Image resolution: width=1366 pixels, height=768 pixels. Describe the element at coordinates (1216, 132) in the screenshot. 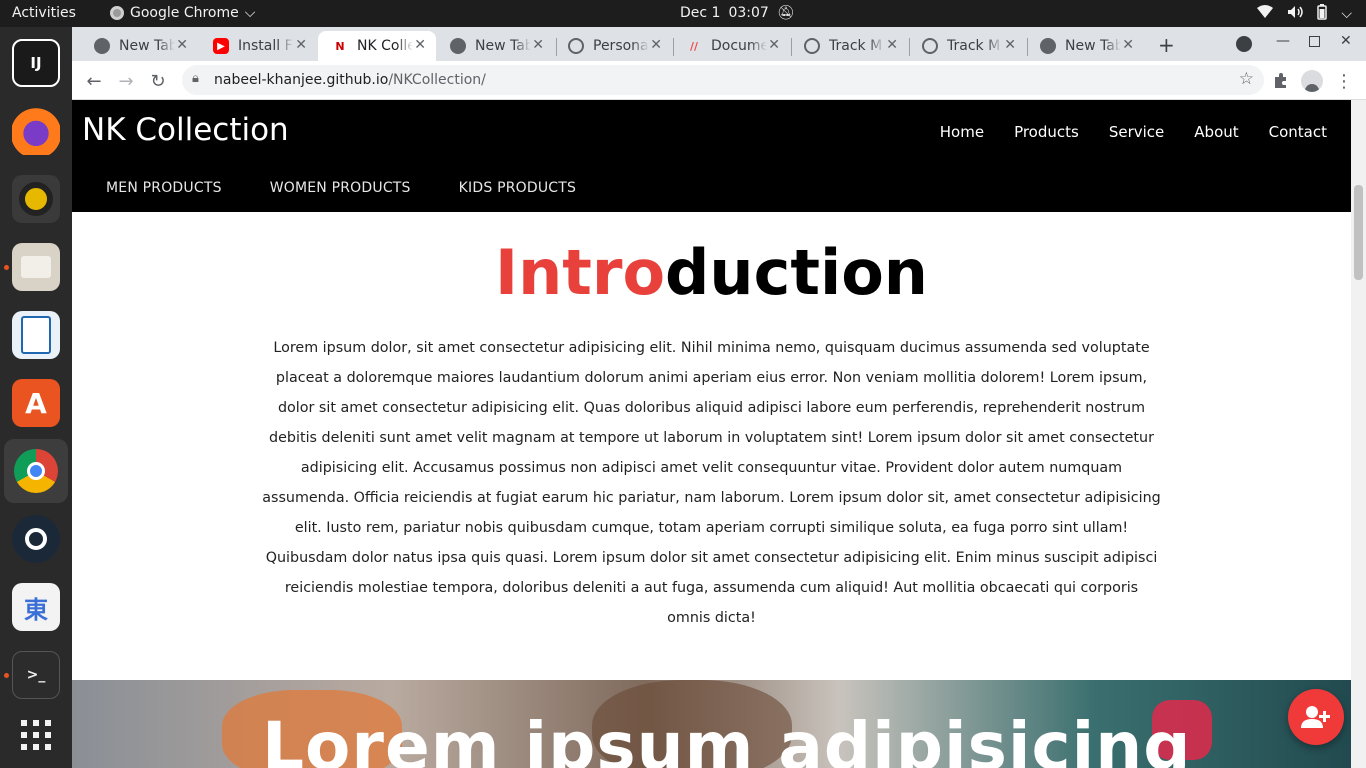

I see `nav-about: About` at that location.